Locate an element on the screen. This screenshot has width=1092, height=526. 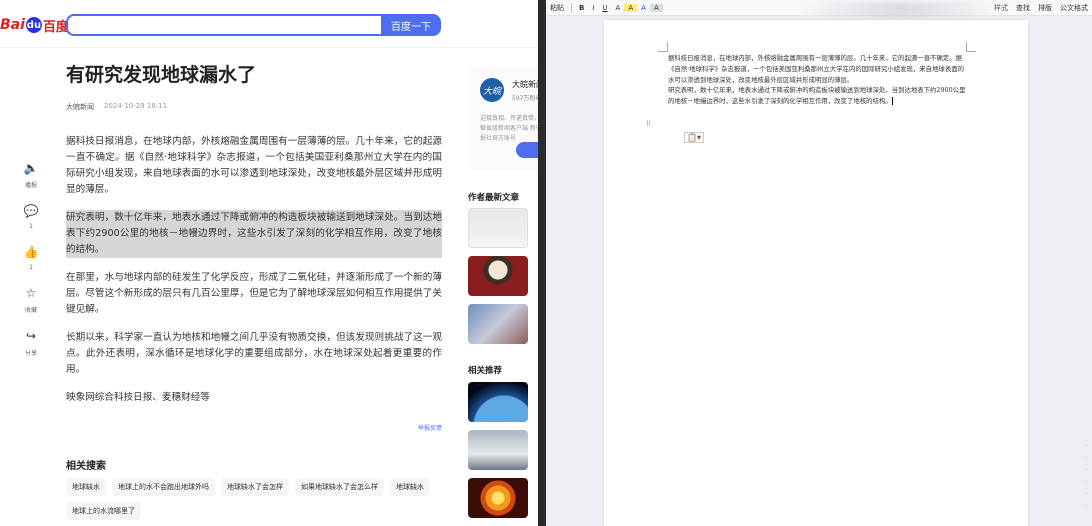
article-title: 有研究发现地球漏水了 is located at coordinates (161, 75).